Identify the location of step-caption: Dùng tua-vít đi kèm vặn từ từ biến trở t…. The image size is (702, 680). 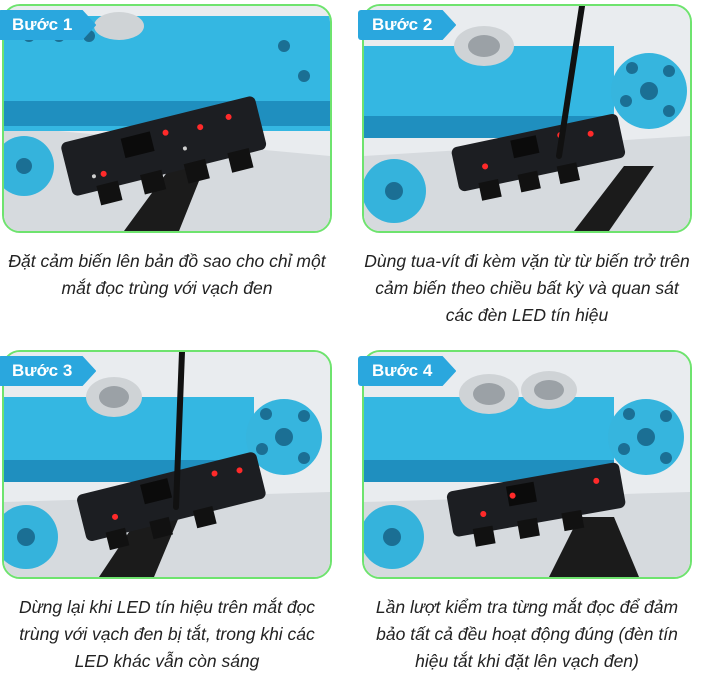
(527, 288).